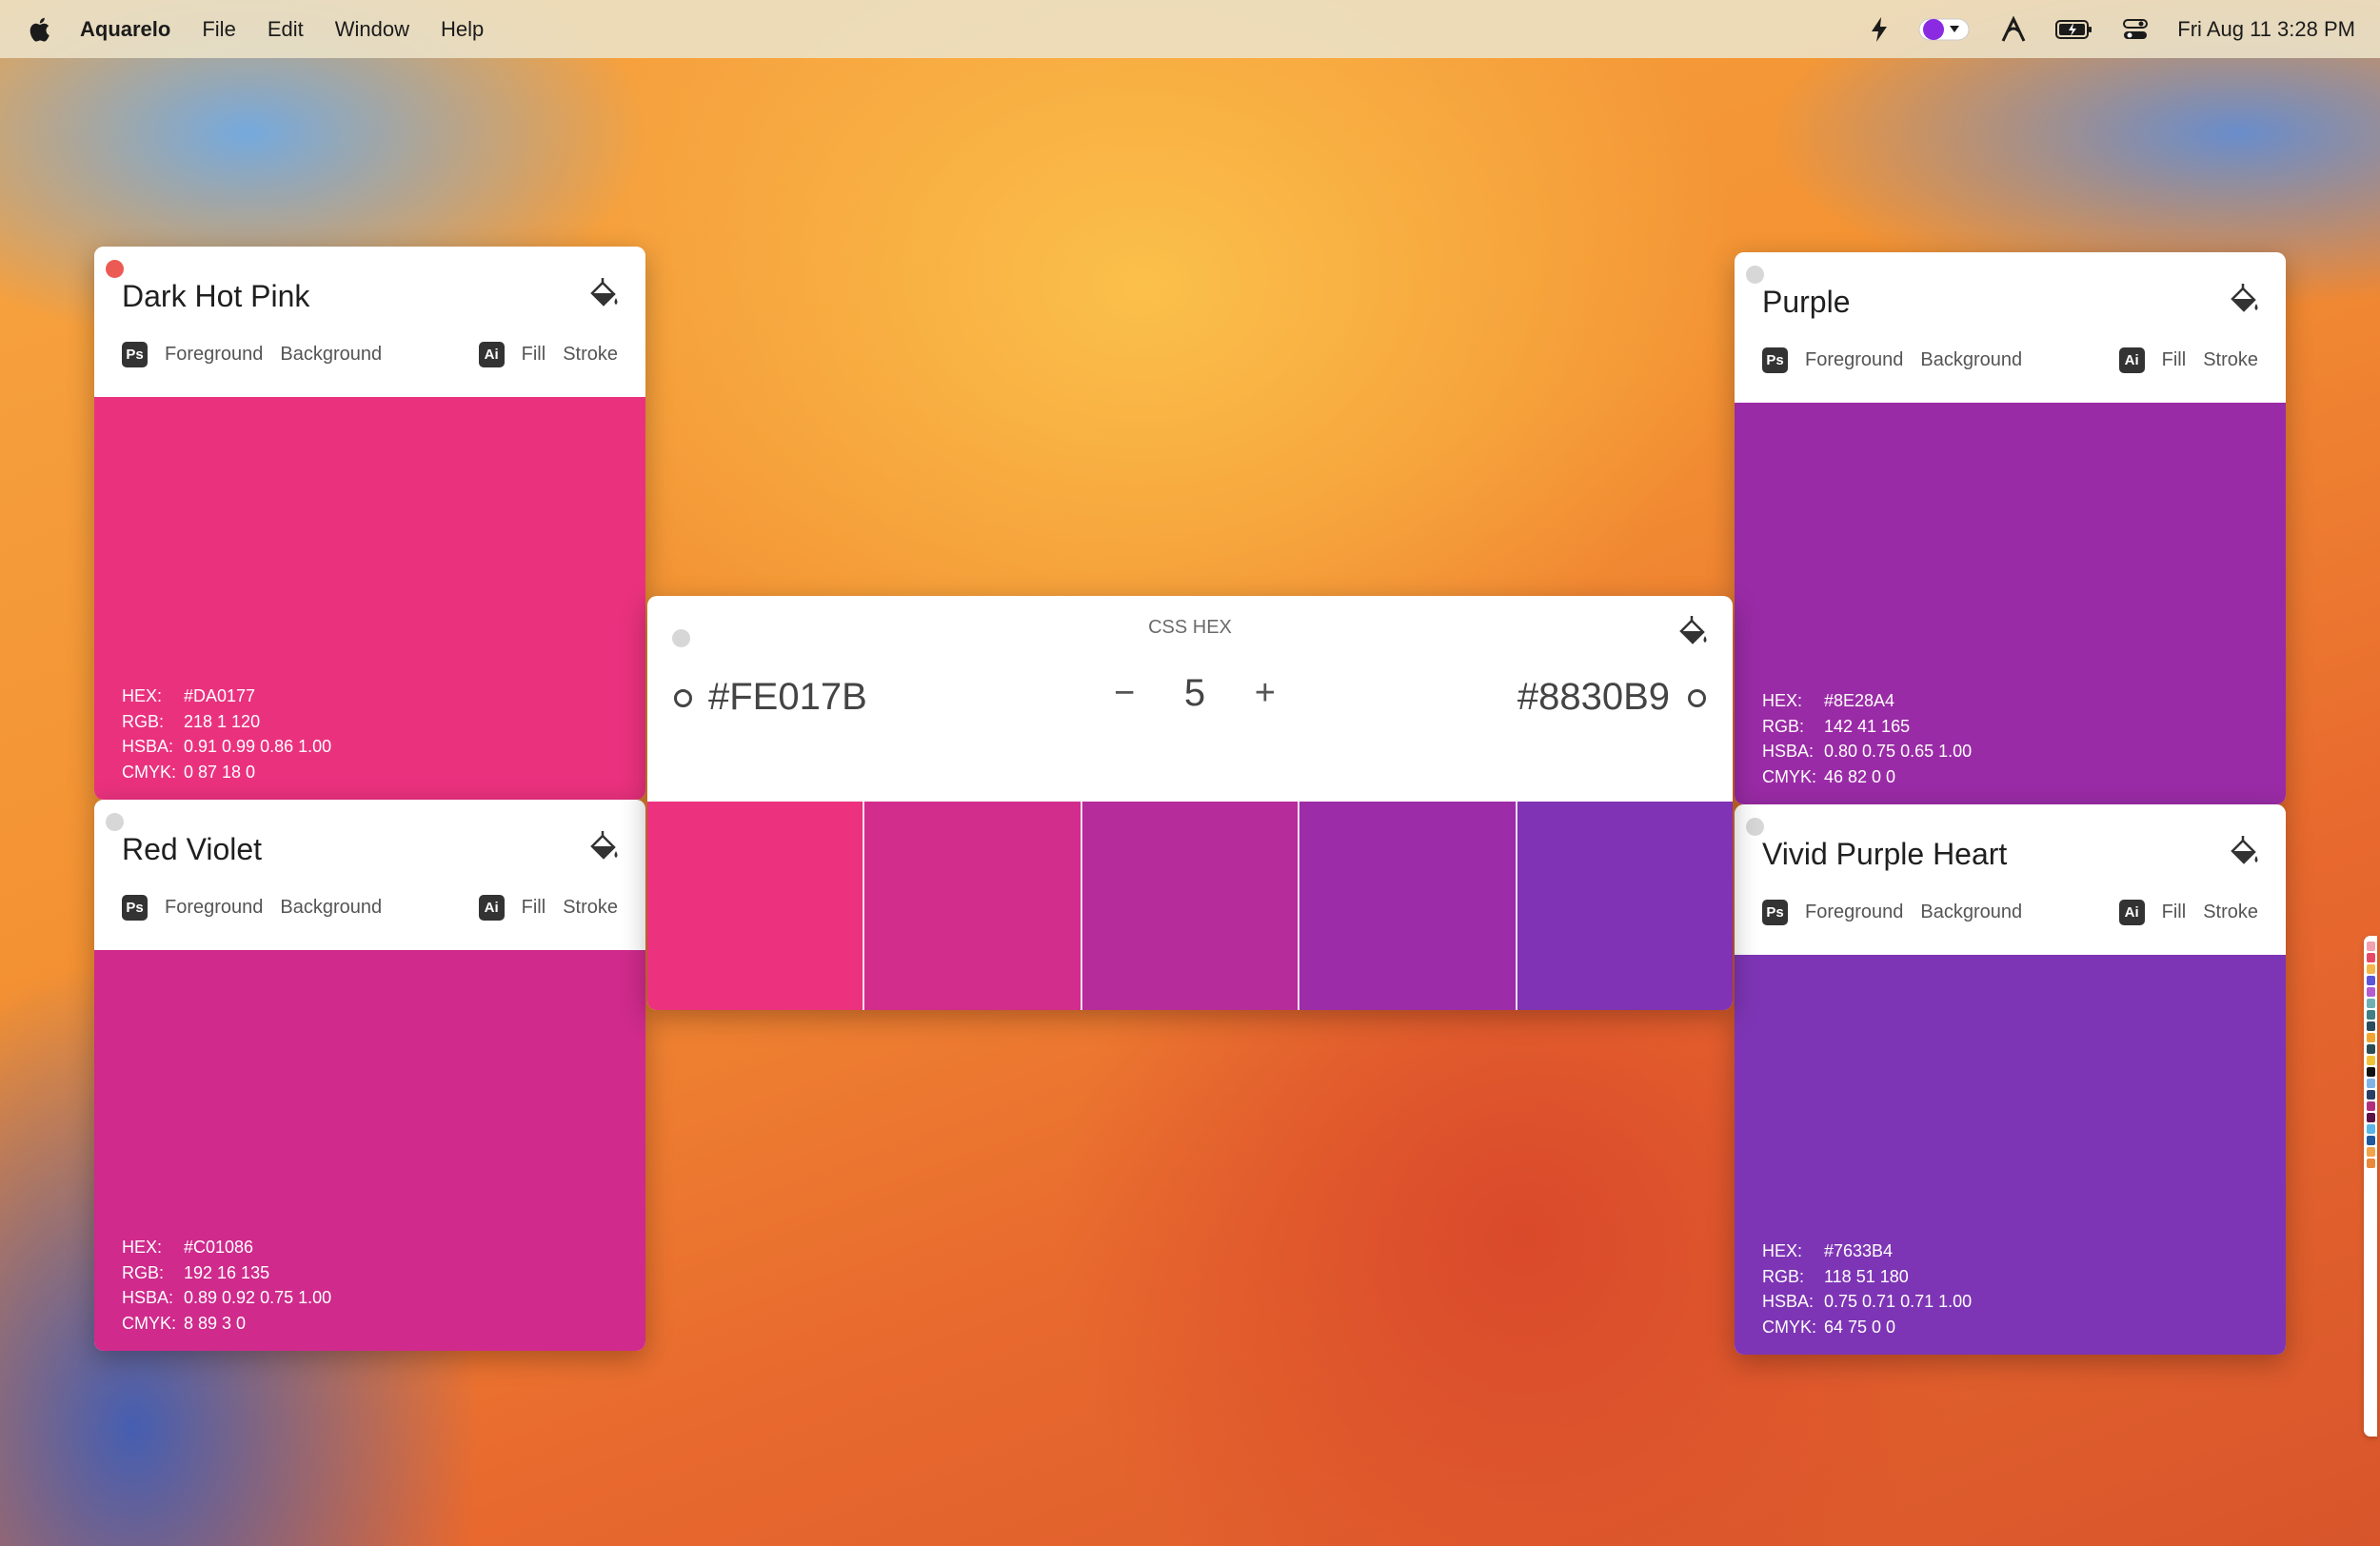  Describe the element at coordinates (125, 29) in the screenshot. I see `menu-app-name: Aquarelo` at that location.